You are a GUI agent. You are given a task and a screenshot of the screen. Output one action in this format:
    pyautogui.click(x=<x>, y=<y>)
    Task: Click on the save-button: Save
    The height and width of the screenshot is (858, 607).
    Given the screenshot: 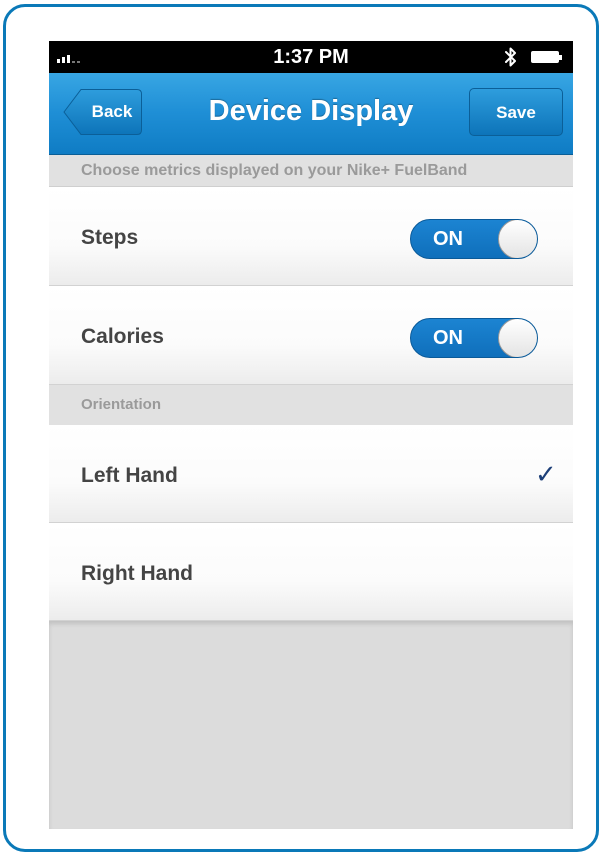 What is the action you would take?
    pyautogui.click(x=516, y=112)
    